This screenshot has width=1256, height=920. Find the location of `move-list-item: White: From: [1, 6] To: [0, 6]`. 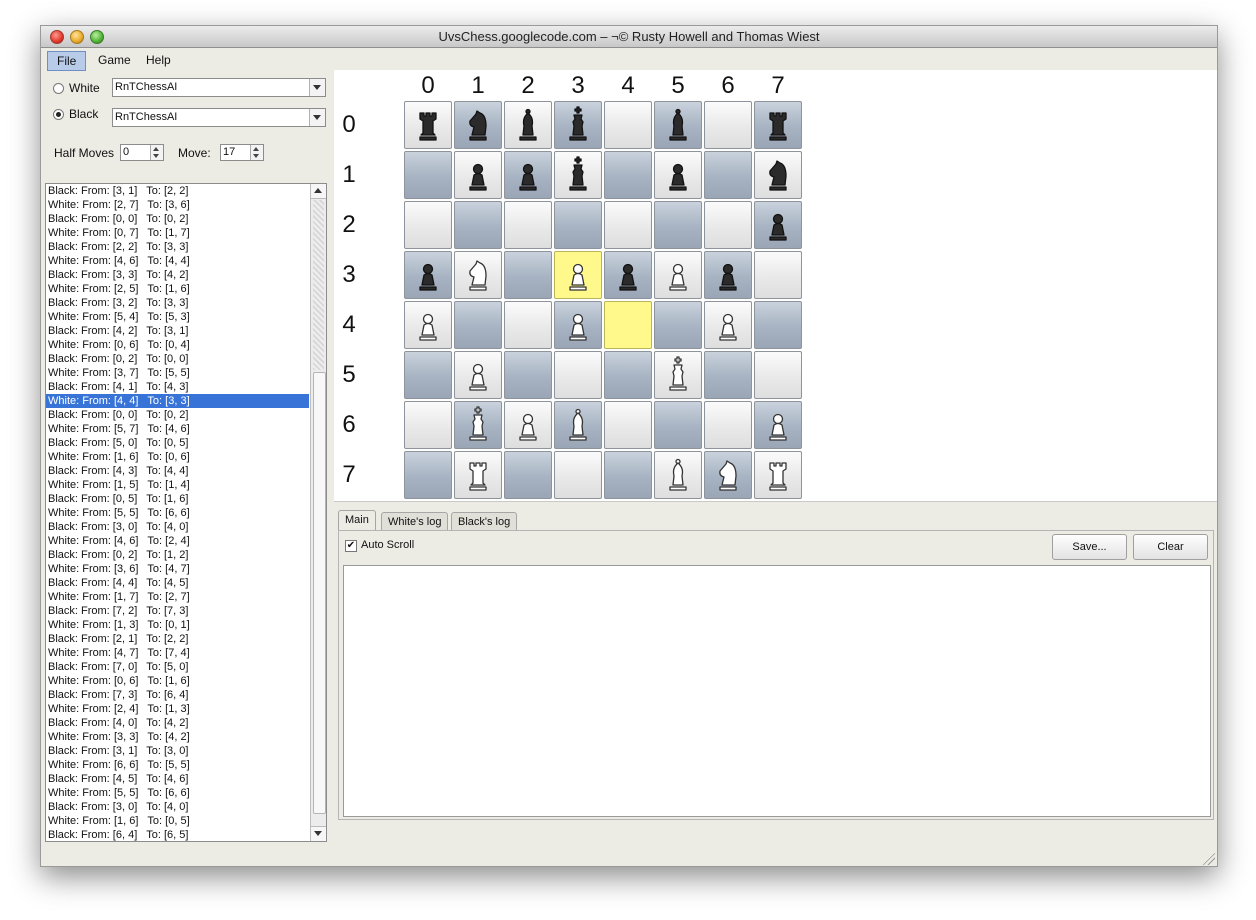

move-list-item: White: From: [1, 6] To: [0, 6] is located at coordinates (186, 457).